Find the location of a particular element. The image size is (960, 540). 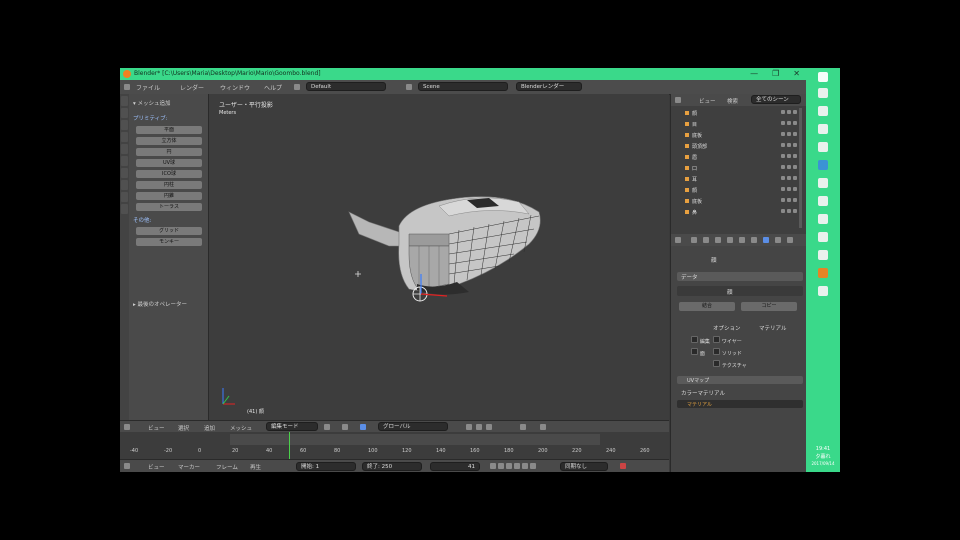

current-frame-indicator is located at coordinates (289, 445).